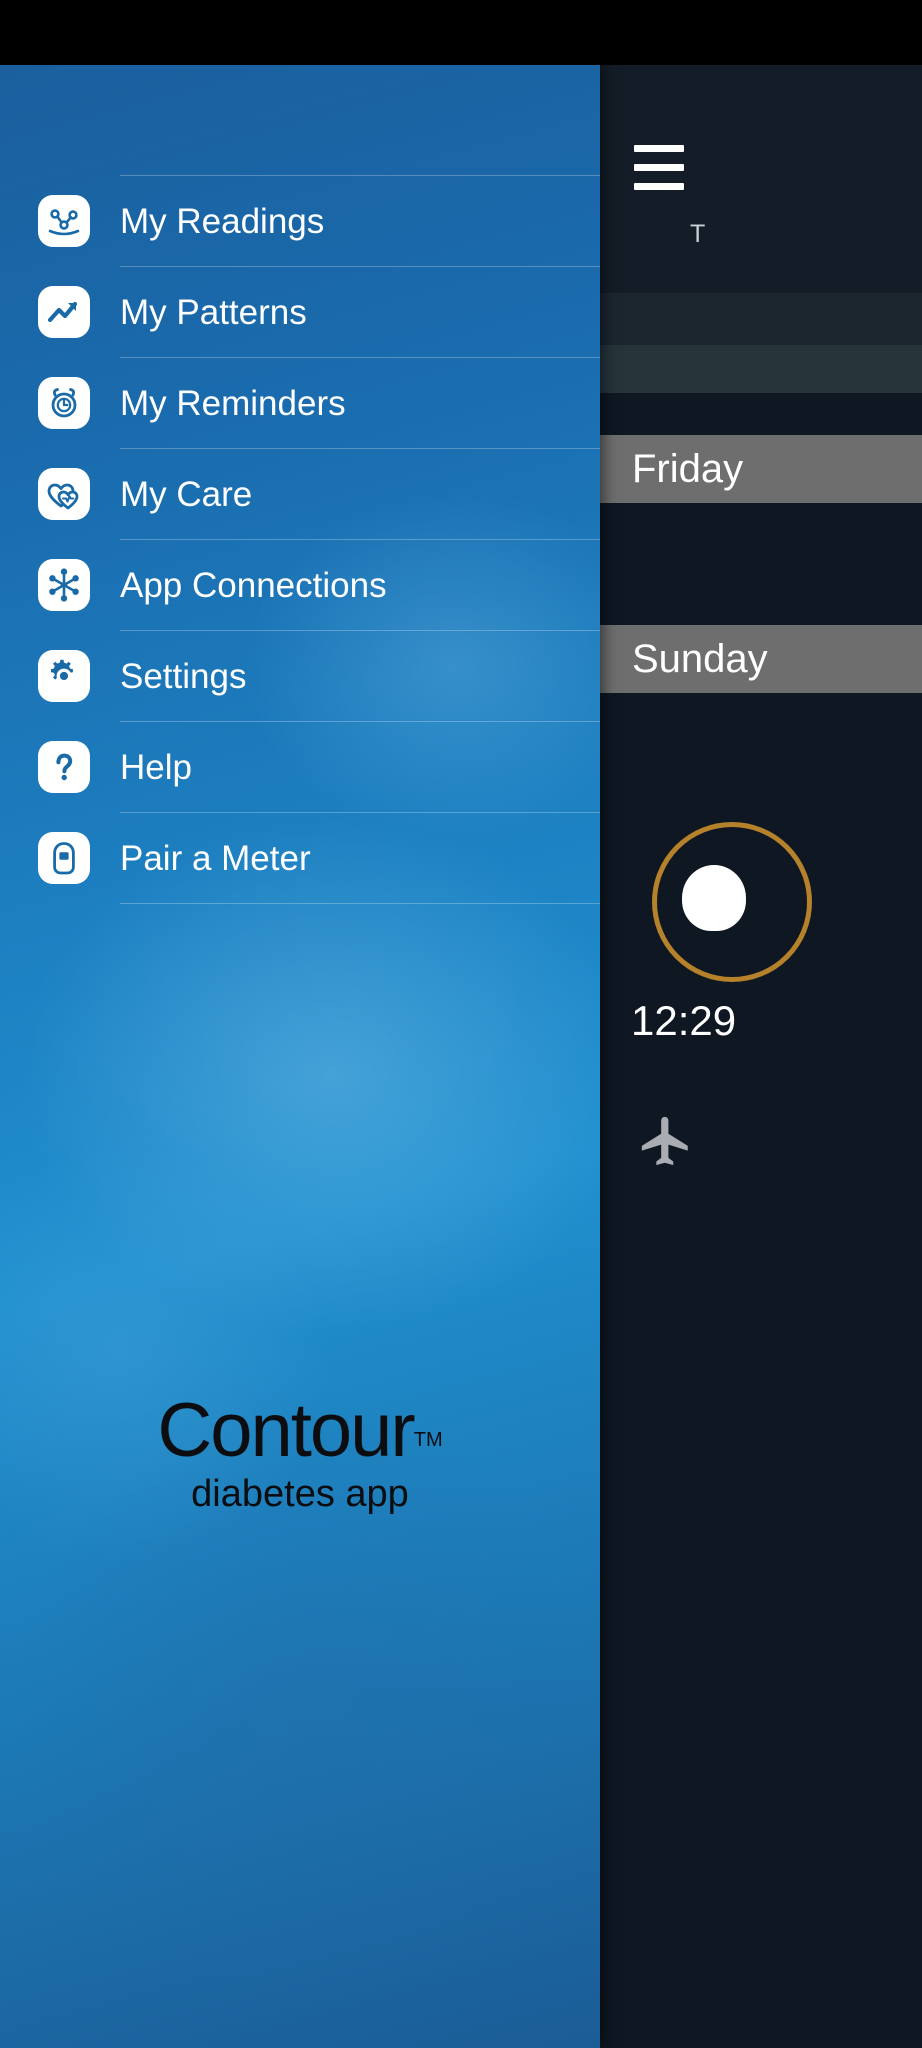 Image resolution: width=922 pixels, height=2048 pixels. I want to click on sidebar-item-label: Settings, so click(183, 676).